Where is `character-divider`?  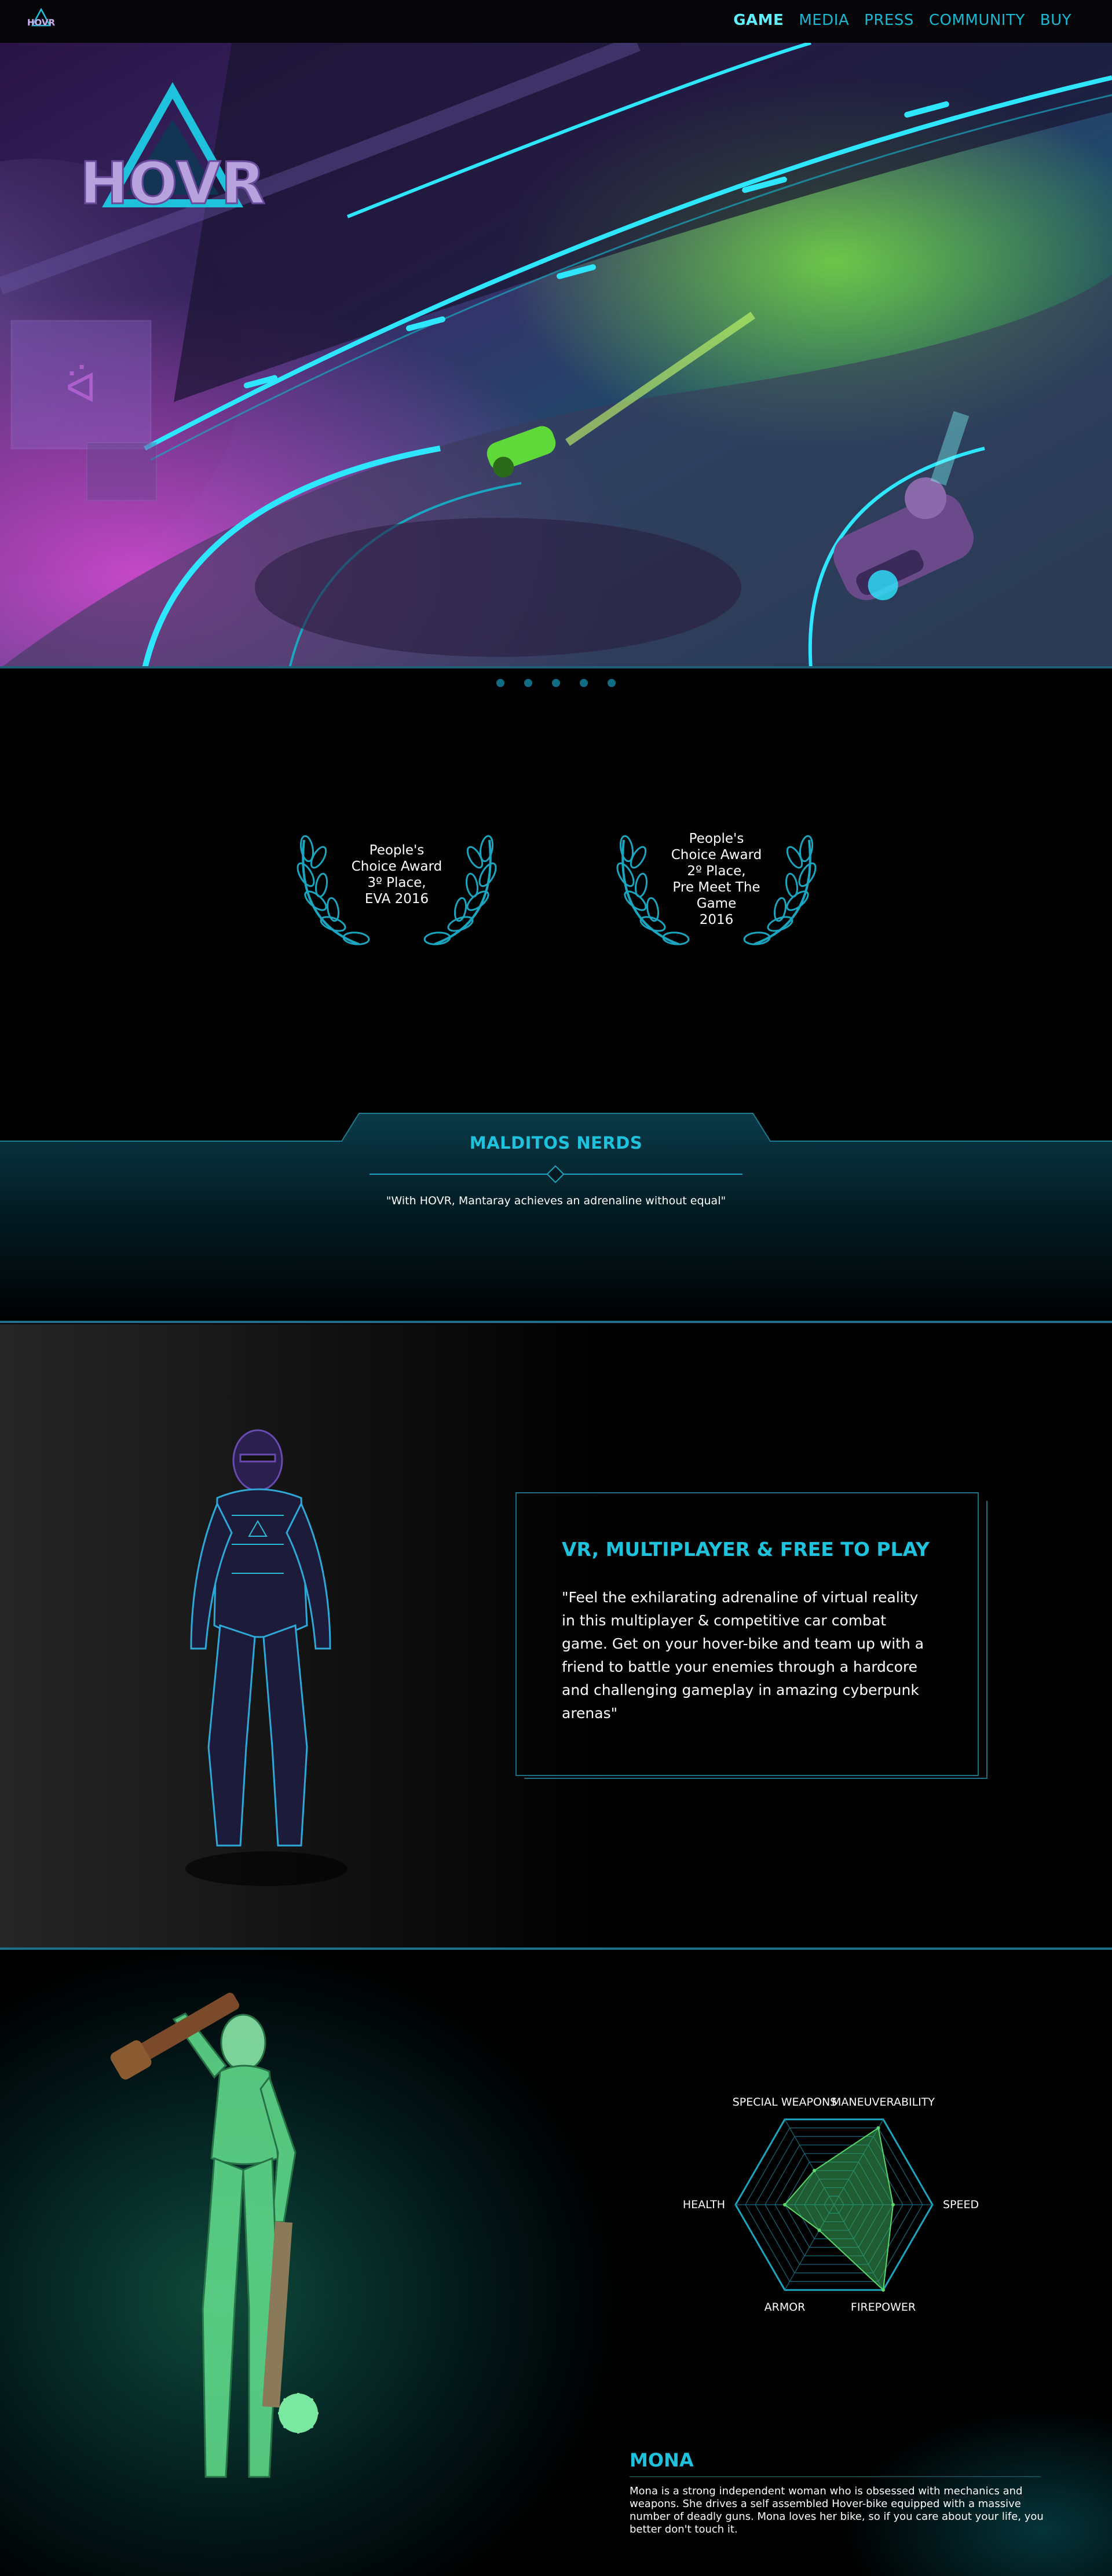
character-divider is located at coordinates (835, 2477).